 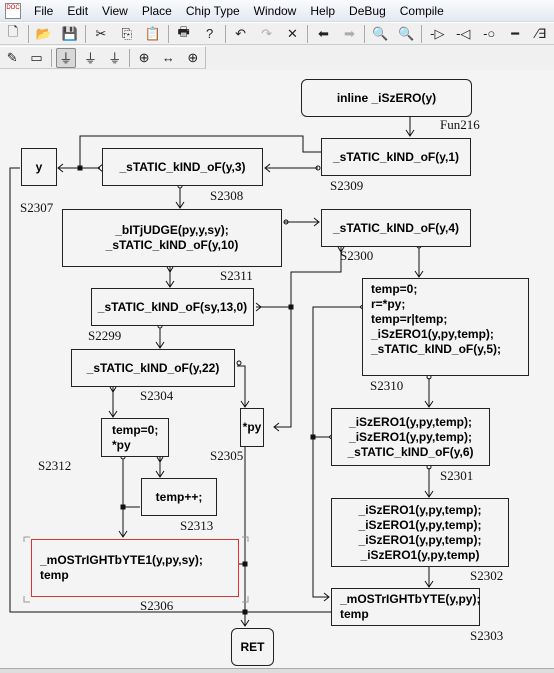 What do you see at coordinates (367, 11) in the screenshot?
I see `menu-debug: DeBug` at bounding box center [367, 11].